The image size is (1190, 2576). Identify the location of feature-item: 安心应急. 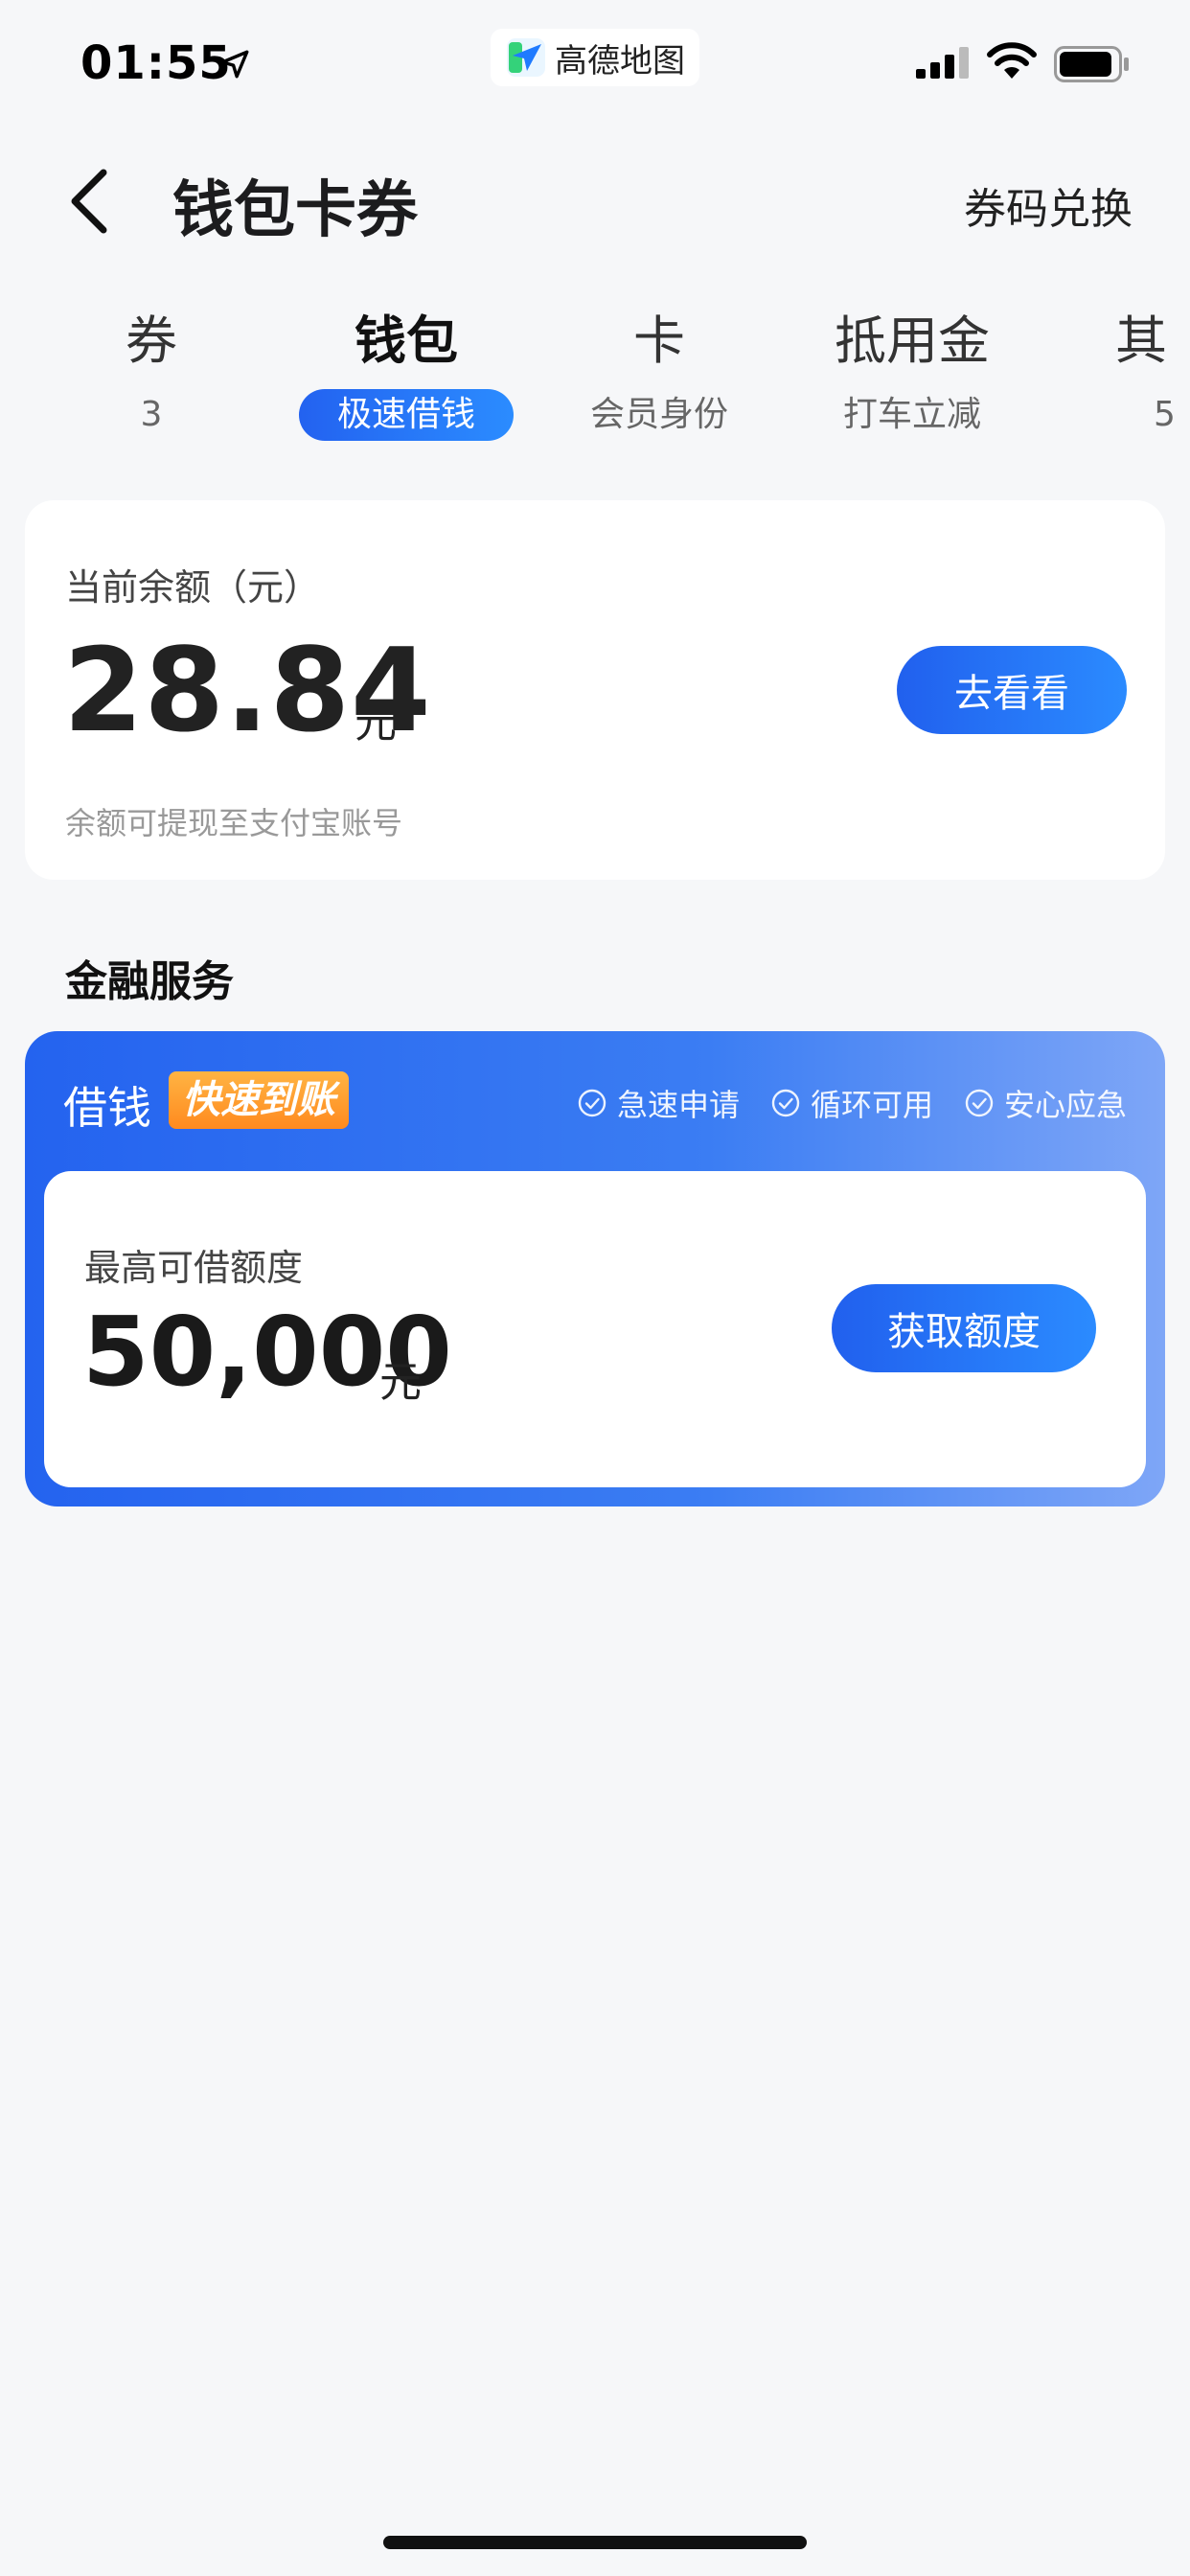
(1045, 1103).